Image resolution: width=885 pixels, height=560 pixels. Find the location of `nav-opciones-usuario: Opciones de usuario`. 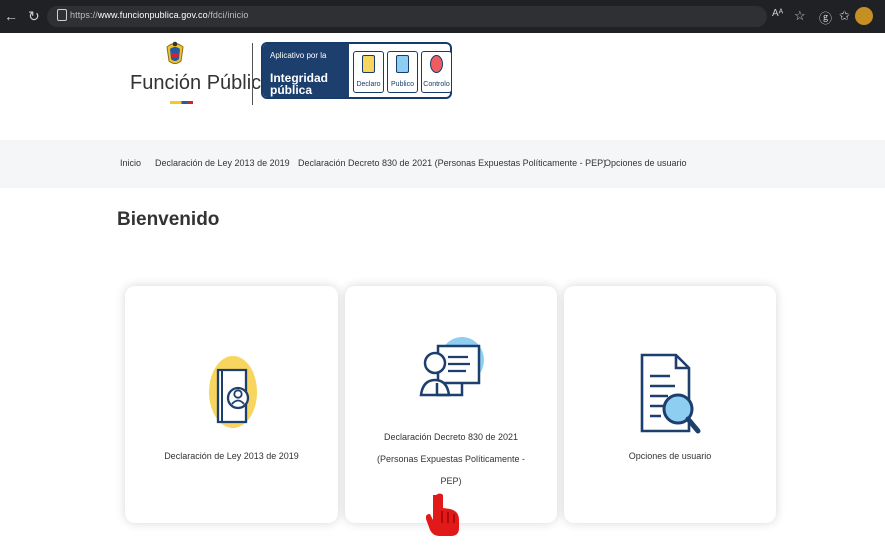

nav-opciones-usuario: Opciones de usuario is located at coordinates (645, 163).